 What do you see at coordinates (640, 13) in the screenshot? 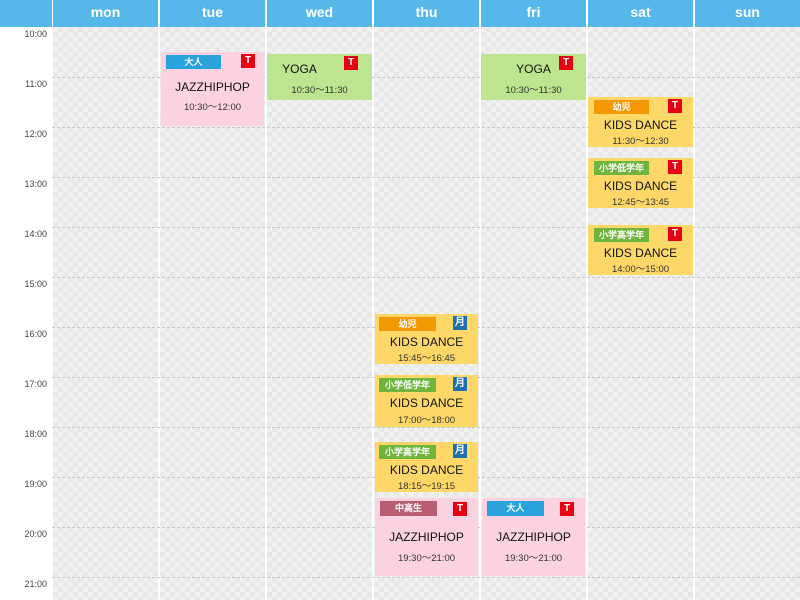
I see `day-header-sat: sat` at bounding box center [640, 13].